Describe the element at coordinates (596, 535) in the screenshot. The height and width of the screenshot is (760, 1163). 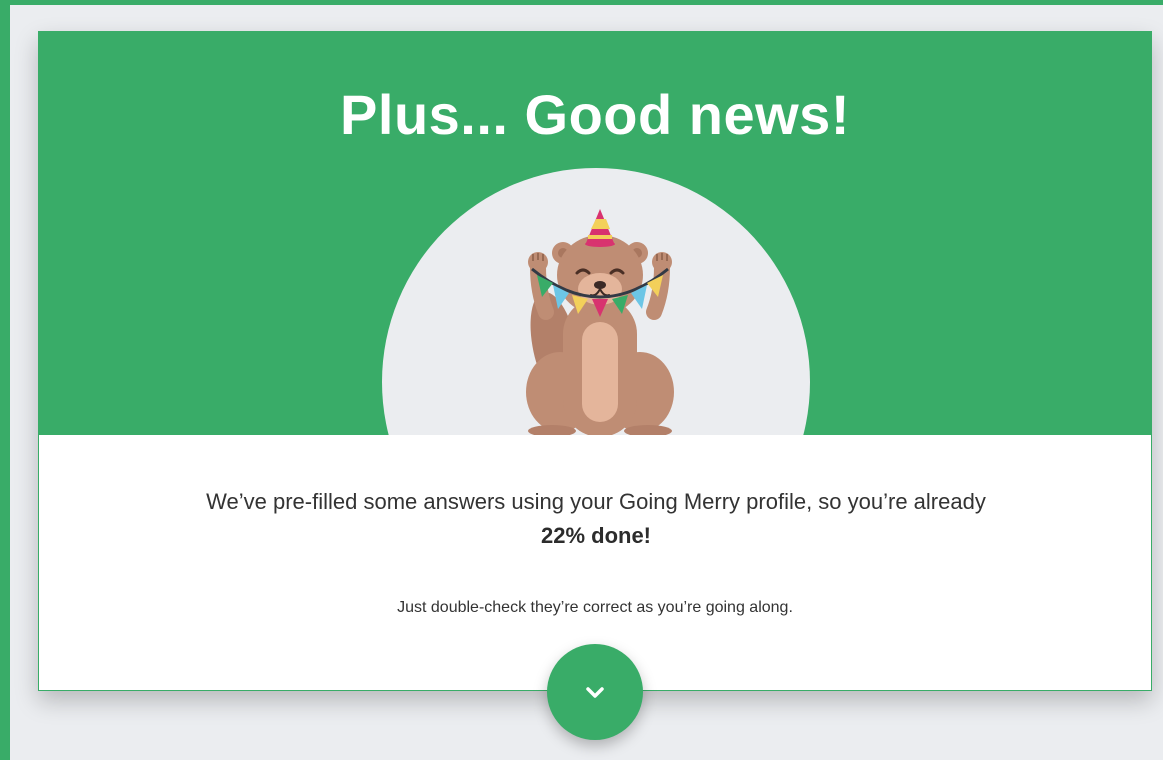
I see `progress-highlight: 22% done!` at that location.